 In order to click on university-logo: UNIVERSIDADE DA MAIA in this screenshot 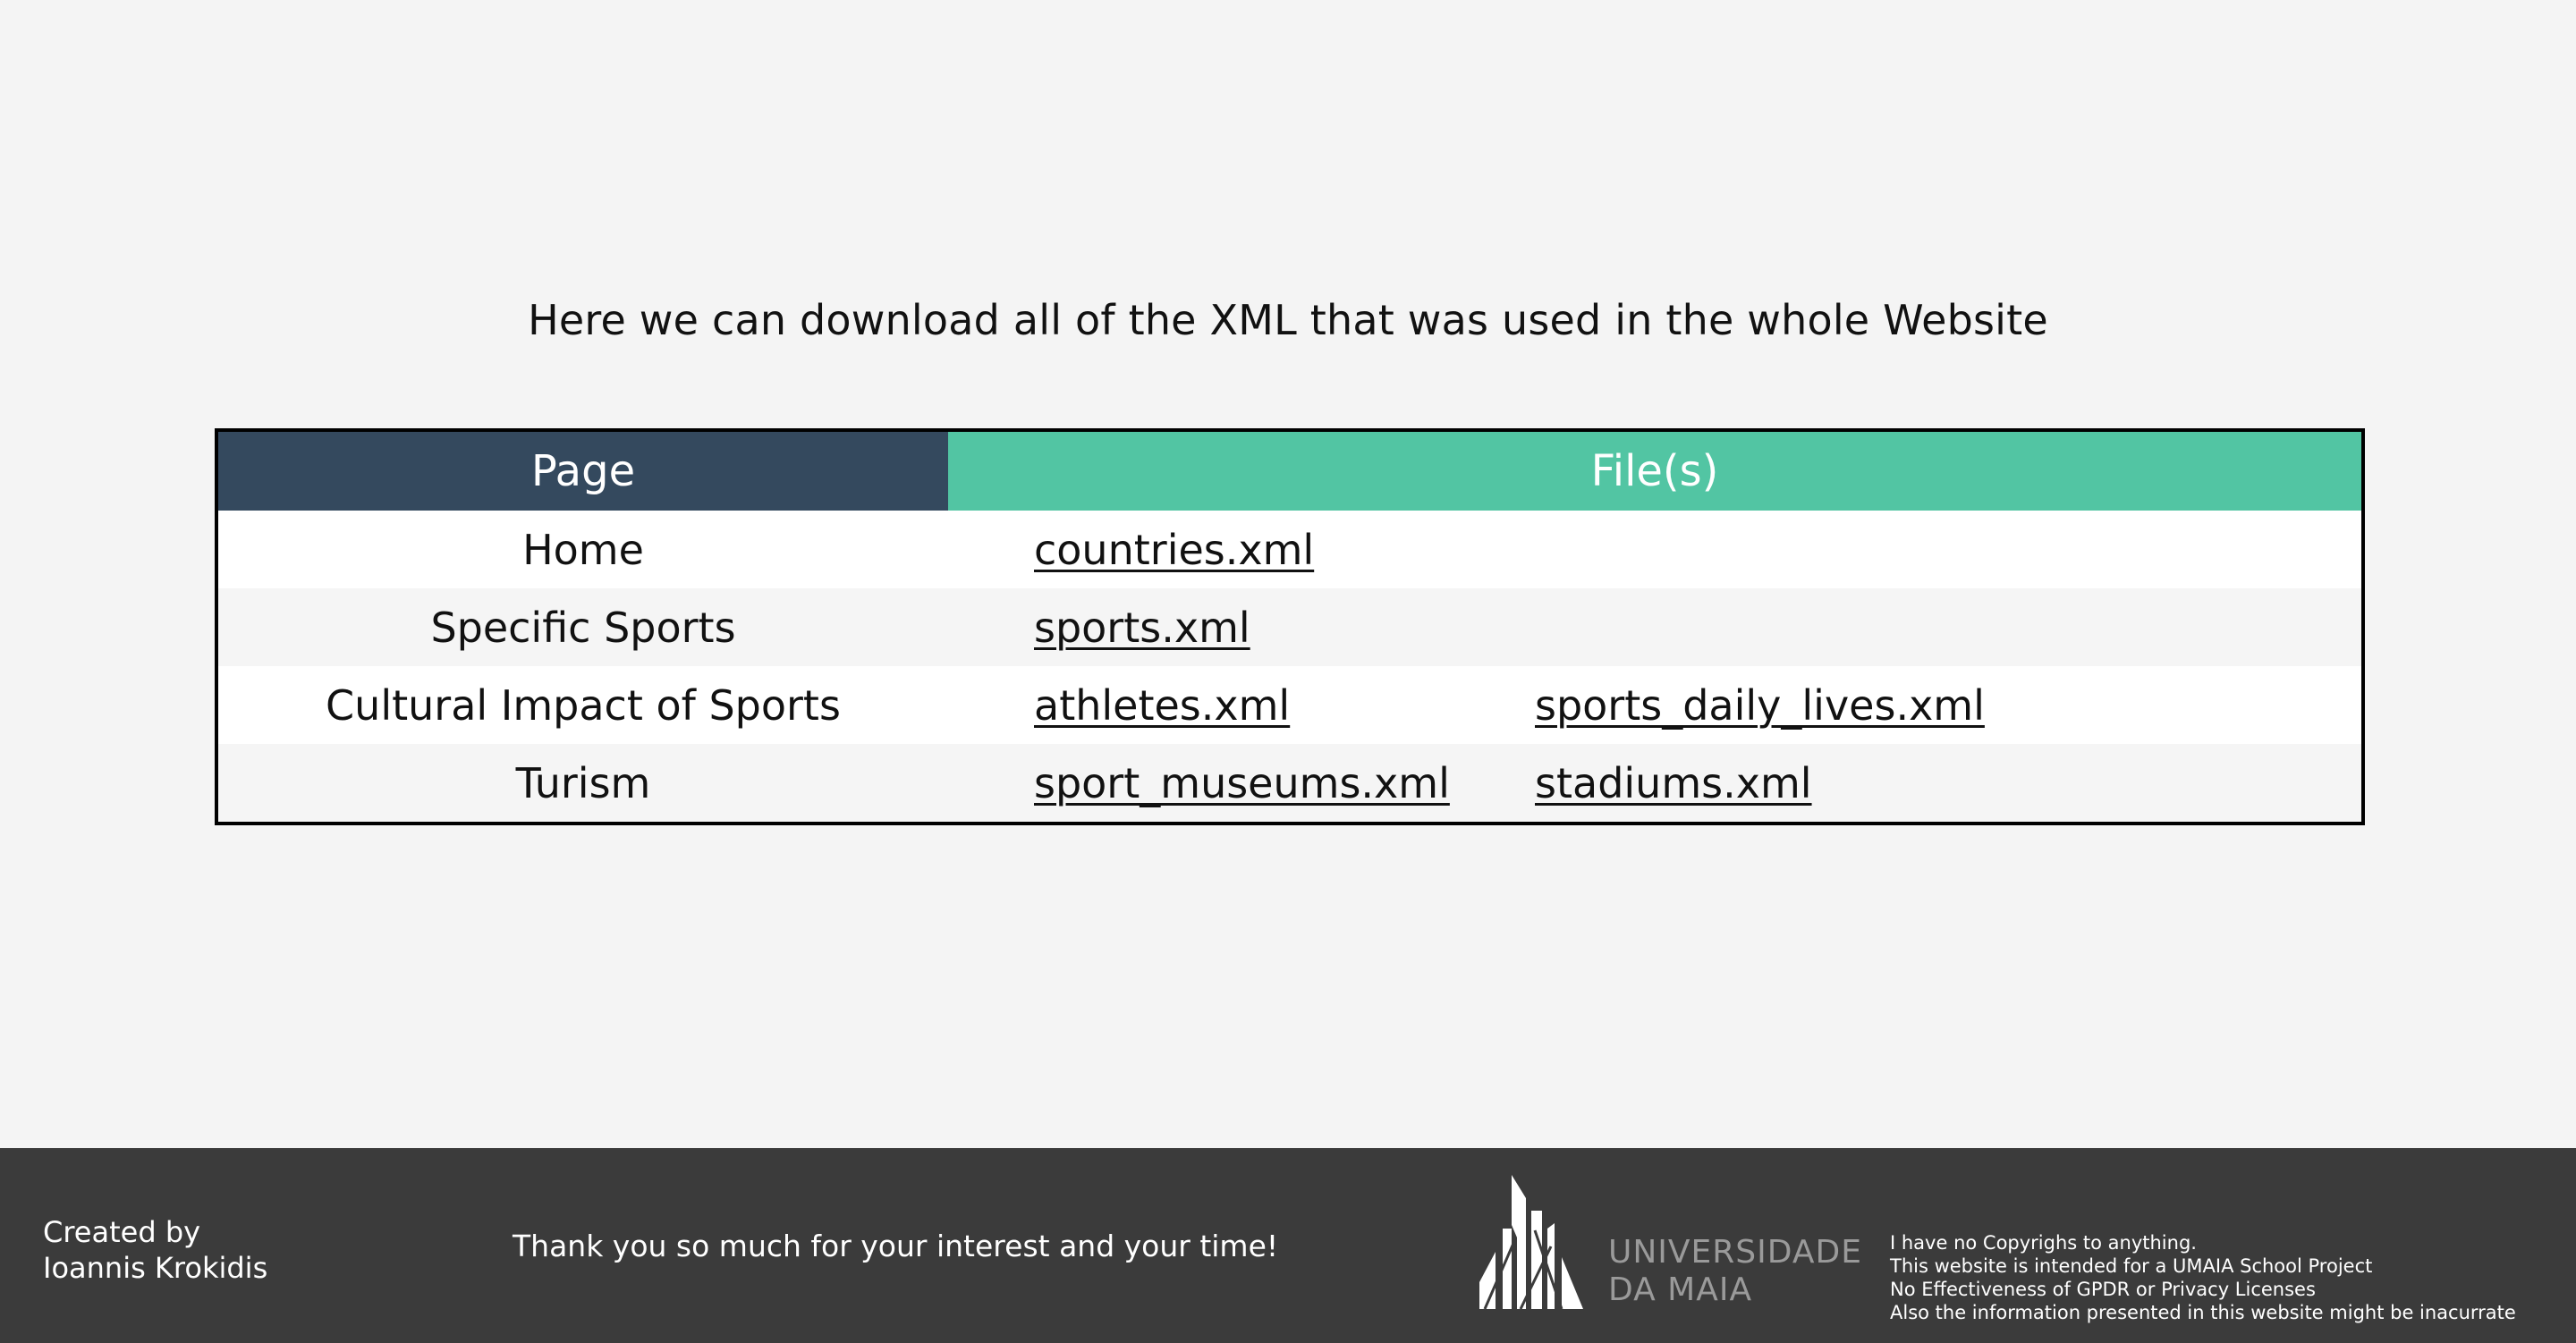, I will do `click(1669, 1246)`.